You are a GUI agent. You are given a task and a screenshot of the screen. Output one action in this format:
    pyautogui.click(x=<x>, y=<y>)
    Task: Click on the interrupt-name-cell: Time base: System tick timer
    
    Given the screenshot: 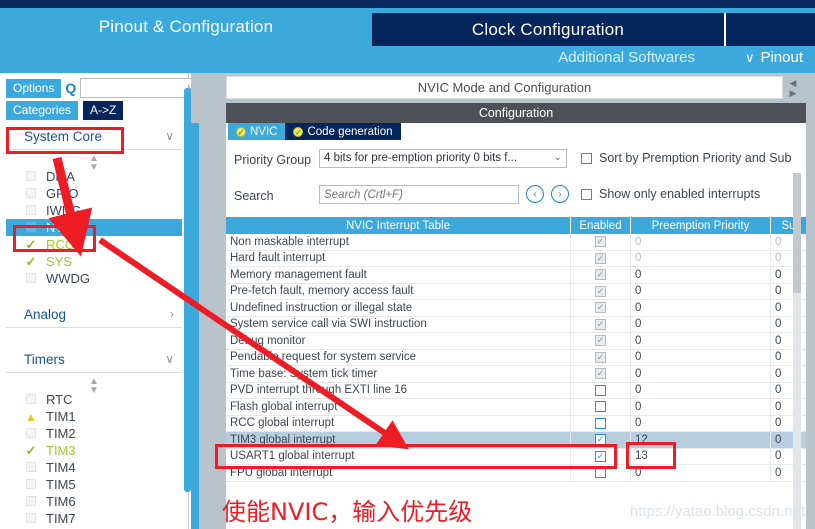 What is the action you would take?
    pyautogui.click(x=398, y=374)
    